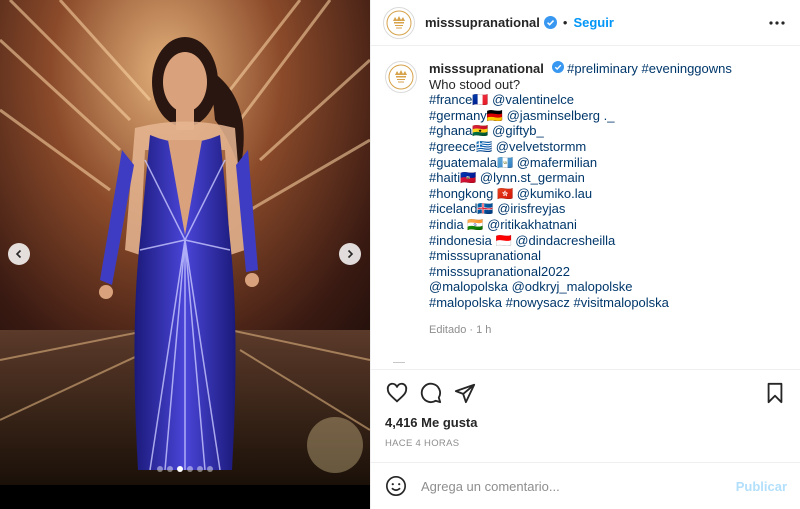  I want to click on comment-icon, so click(431, 392).